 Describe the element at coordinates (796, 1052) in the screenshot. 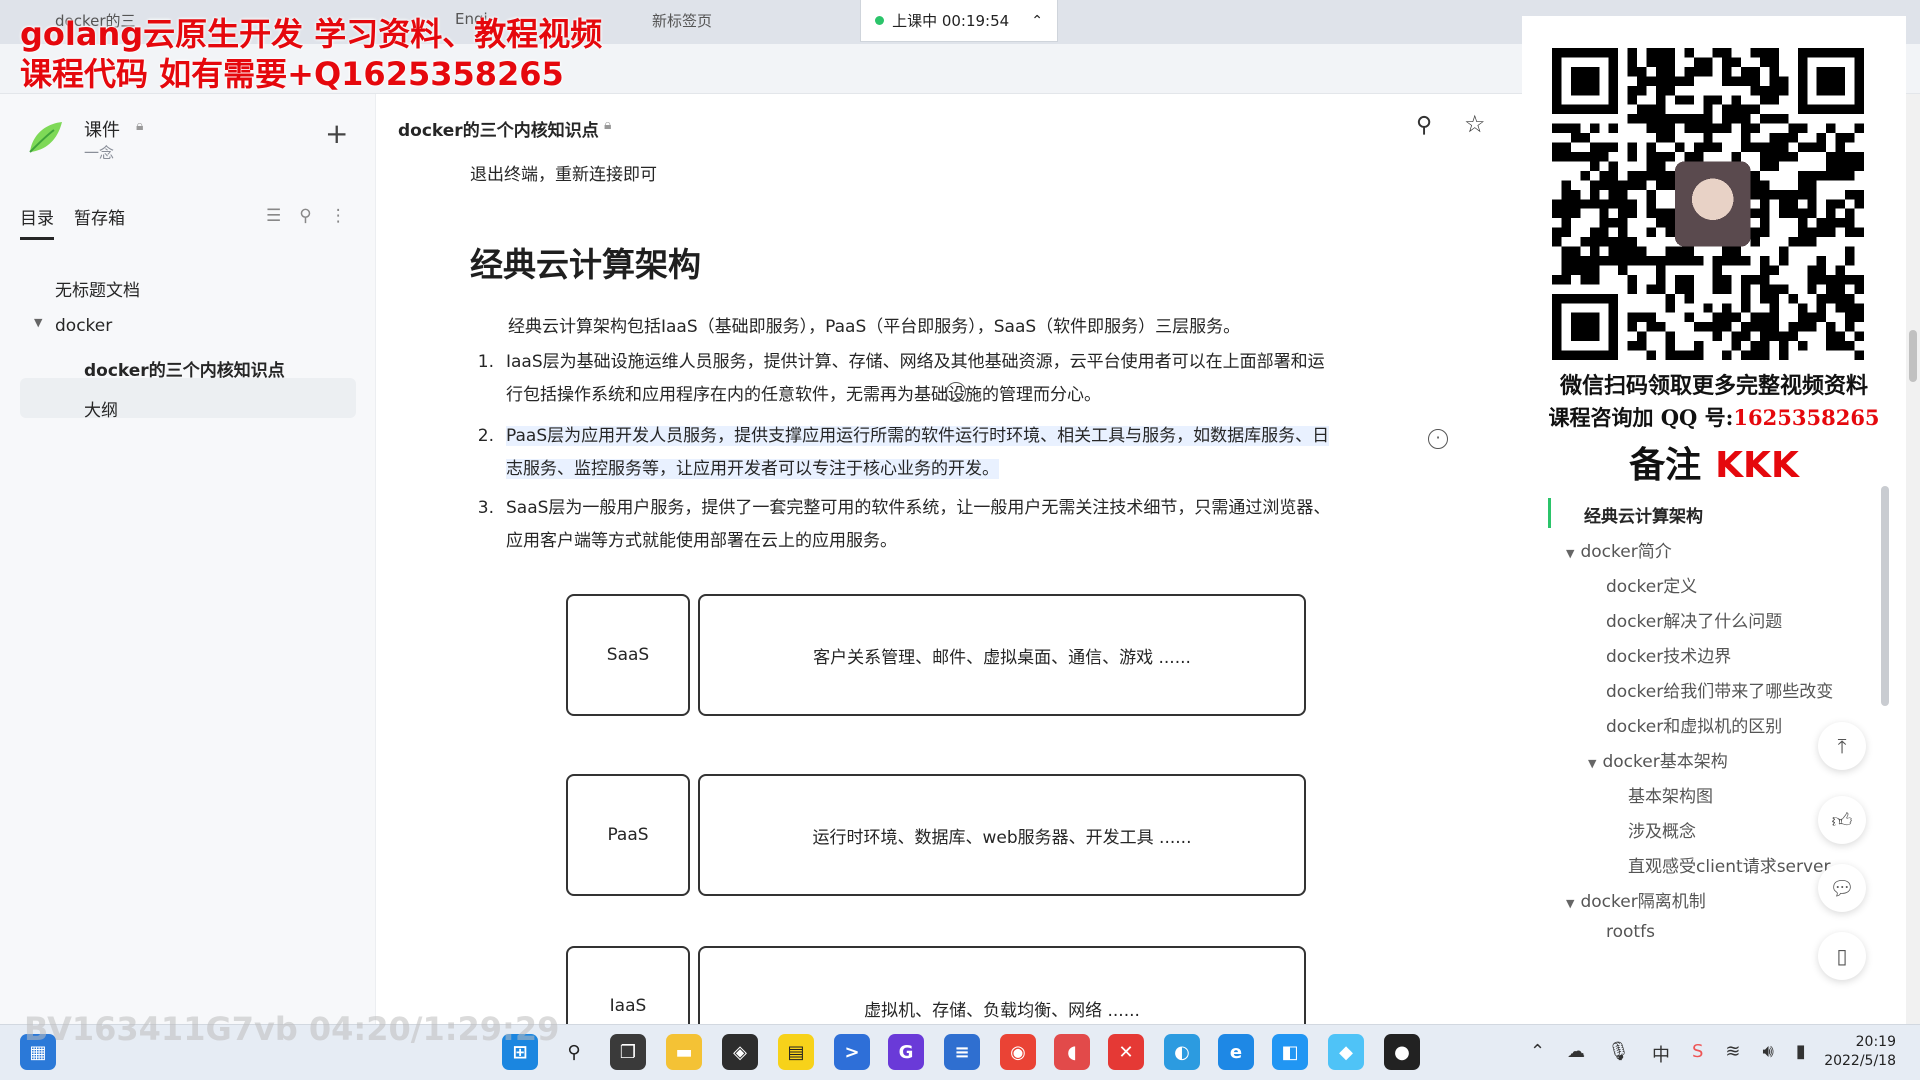

I see `sticky-notes-icon: ▤` at that location.